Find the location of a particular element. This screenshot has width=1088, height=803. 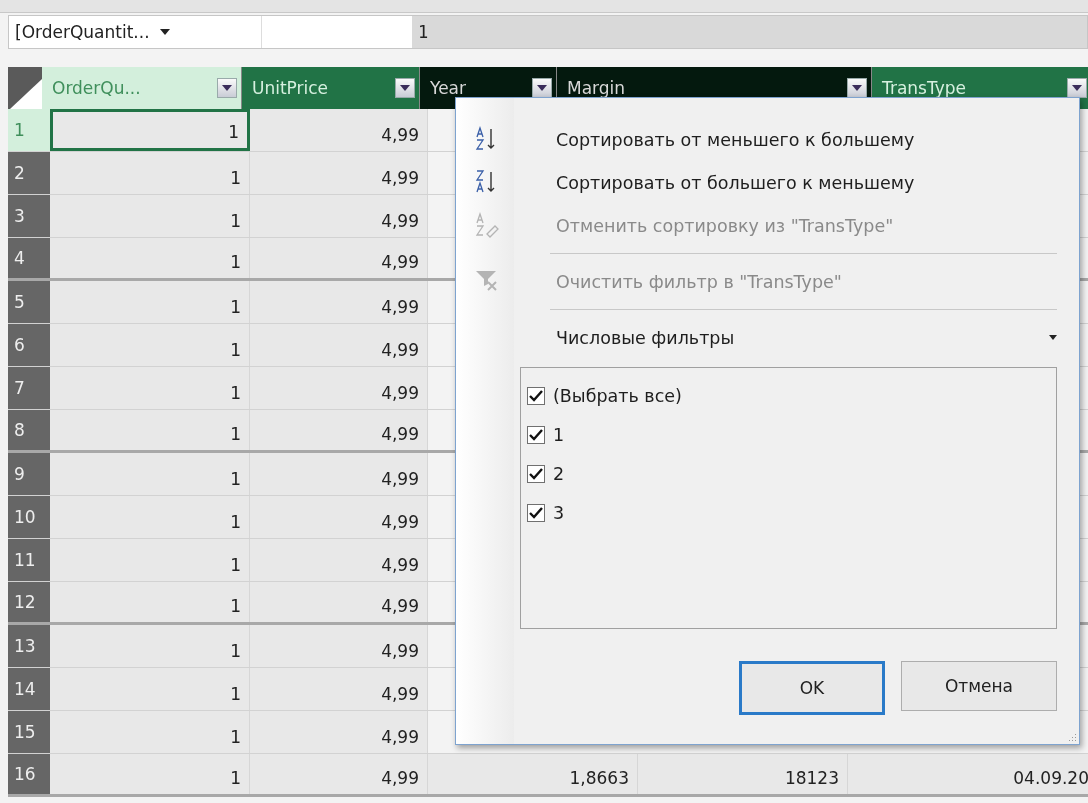

table-cell: 04.09.20 is located at coordinates (968, 774).